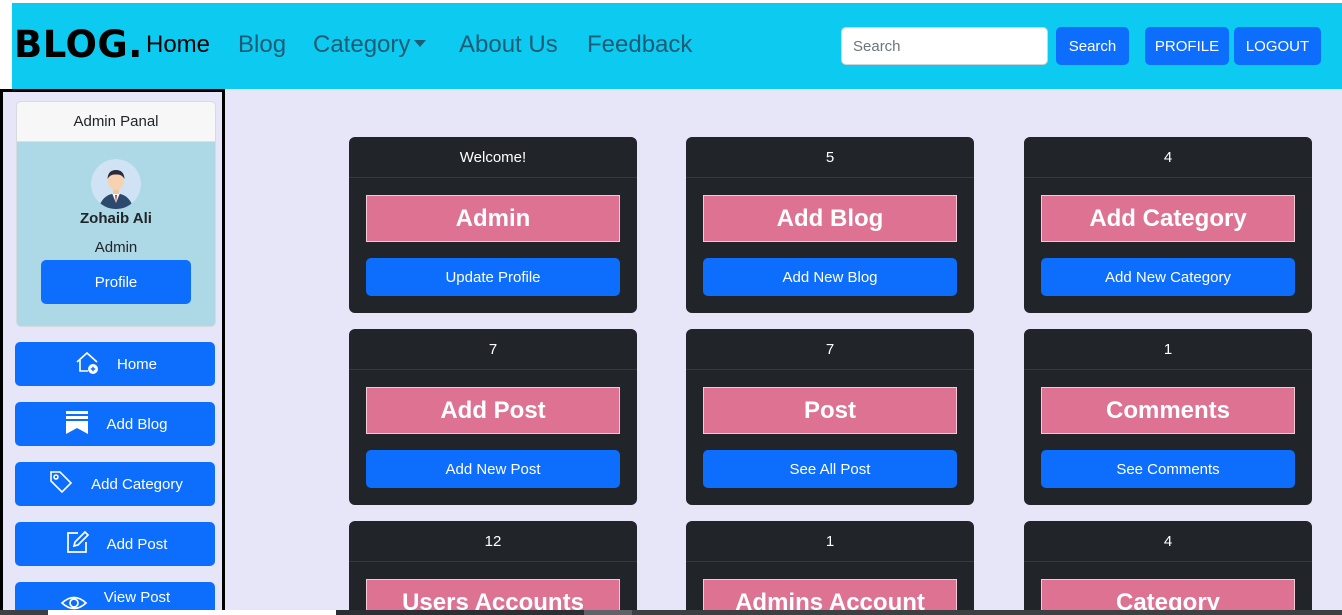 The image size is (1342, 615). Describe the element at coordinates (830, 157) in the screenshot. I see `card-header: 5` at that location.